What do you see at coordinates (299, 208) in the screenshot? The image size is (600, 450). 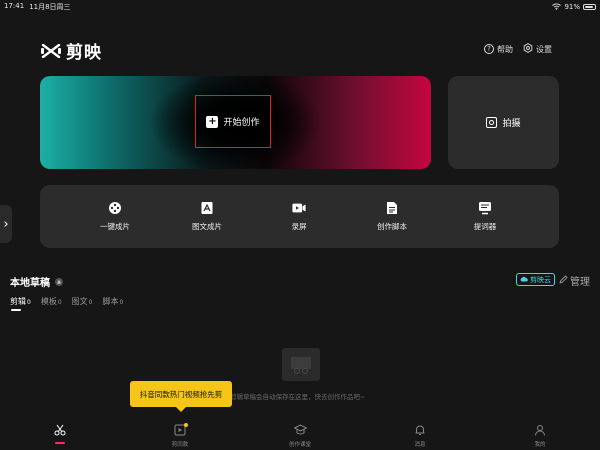 I see `screen-record-icon` at bounding box center [299, 208].